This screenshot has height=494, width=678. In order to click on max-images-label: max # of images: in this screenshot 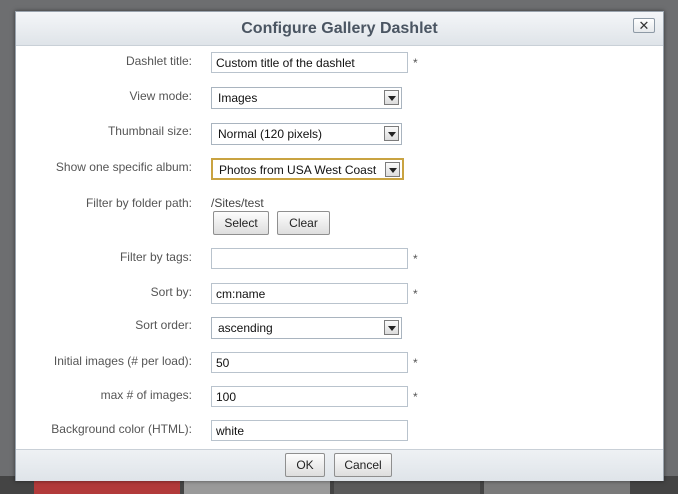, I will do `click(146, 395)`.